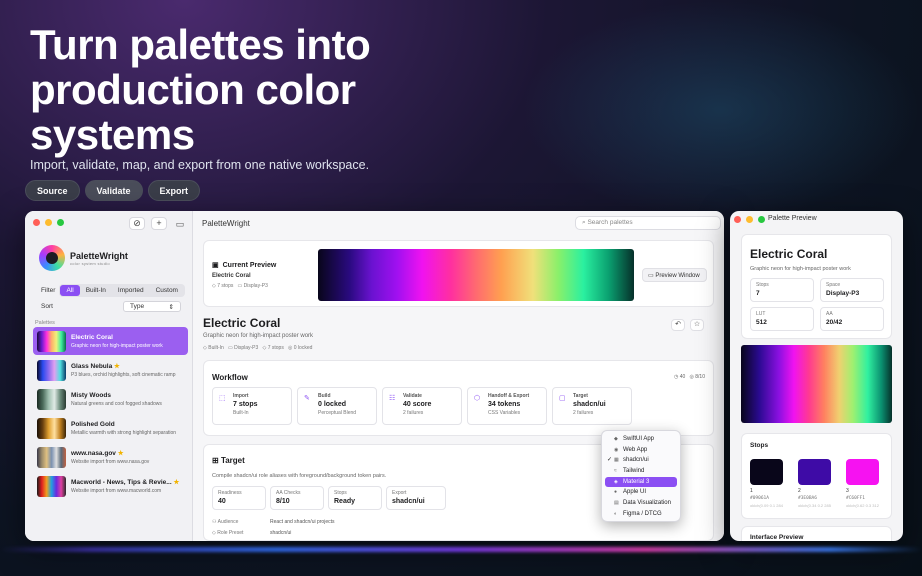  What do you see at coordinates (816, 384) in the screenshot?
I see `preview-gradient` at bounding box center [816, 384].